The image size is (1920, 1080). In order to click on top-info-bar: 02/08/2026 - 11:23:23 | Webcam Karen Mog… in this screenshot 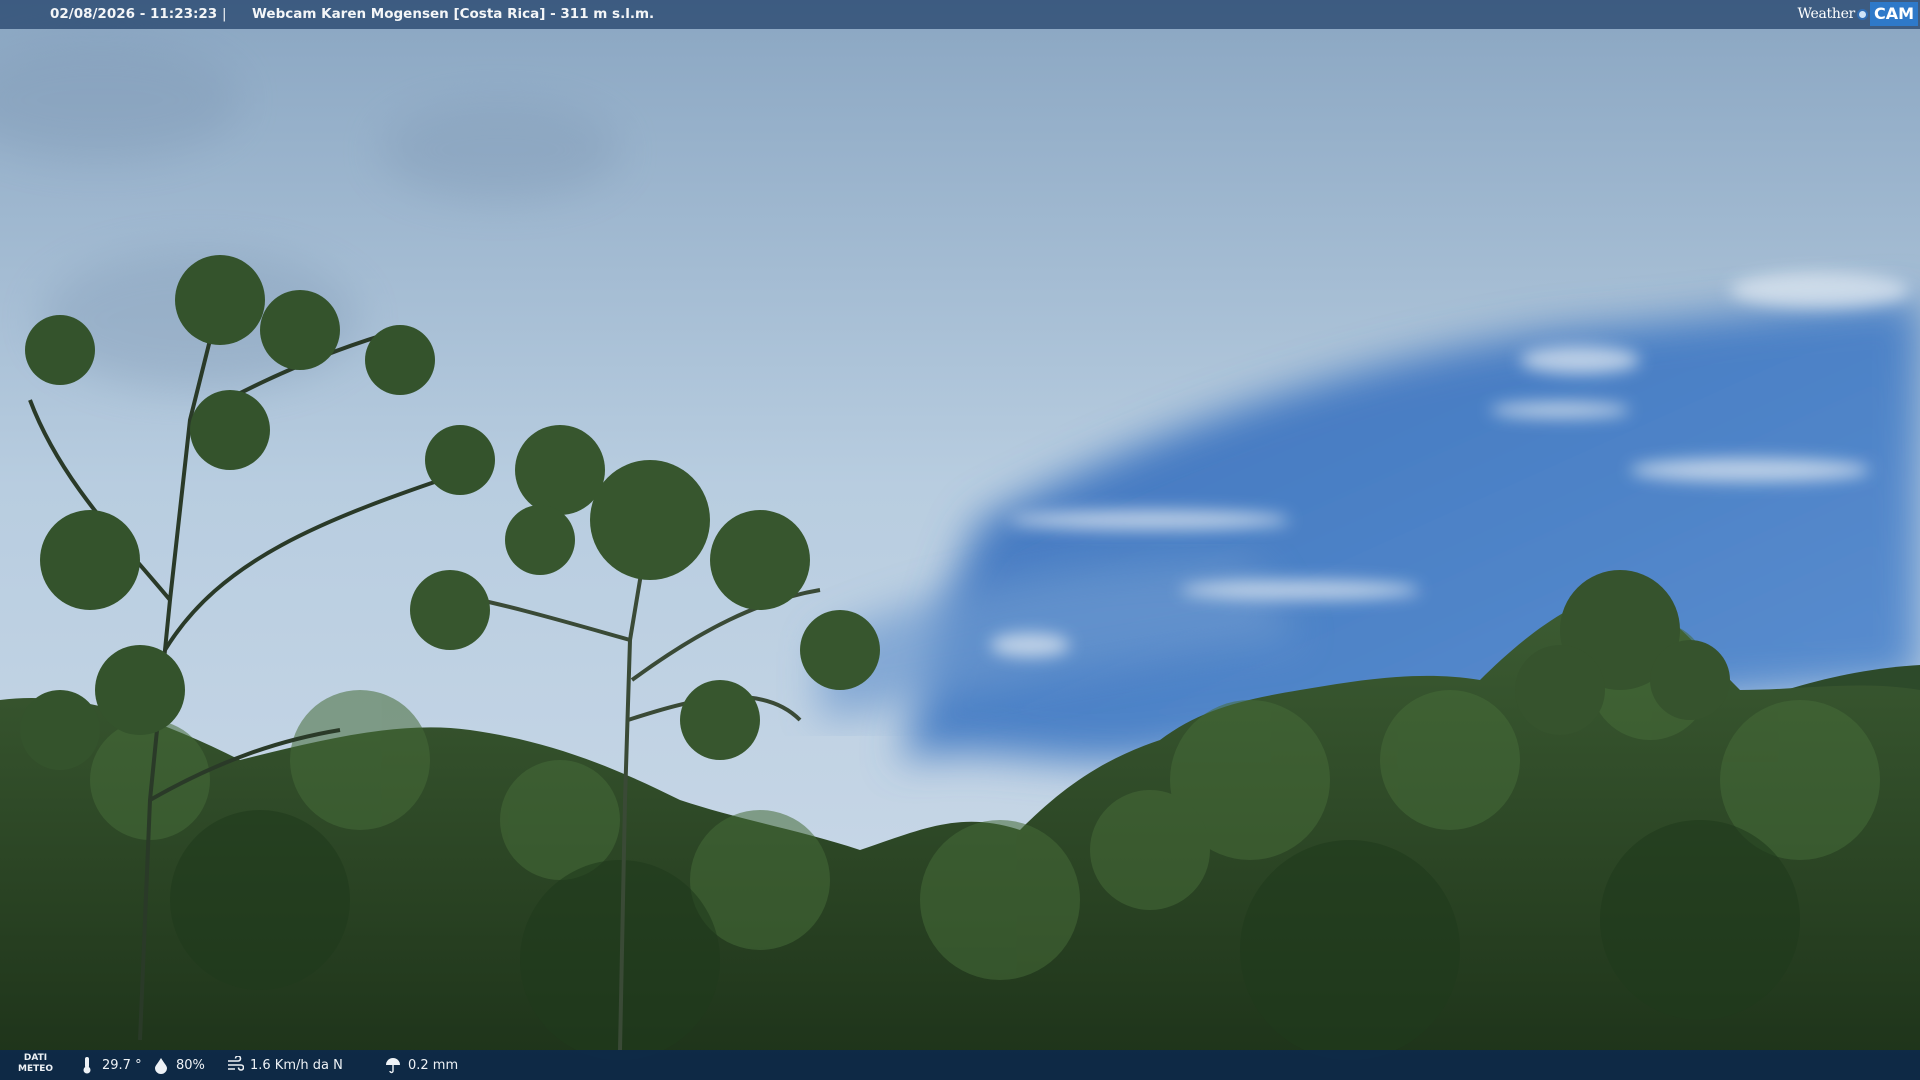, I will do `click(960, 14)`.